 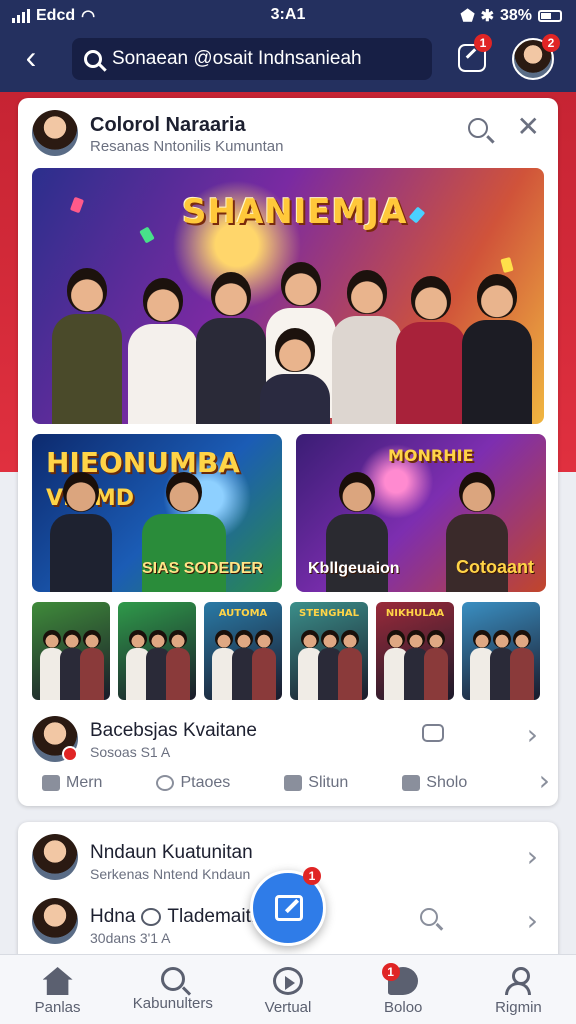 What do you see at coordinates (415, 613) in the screenshot?
I see `small-thumbnail-label: NIKHULAA` at bounding box center [415, 613].